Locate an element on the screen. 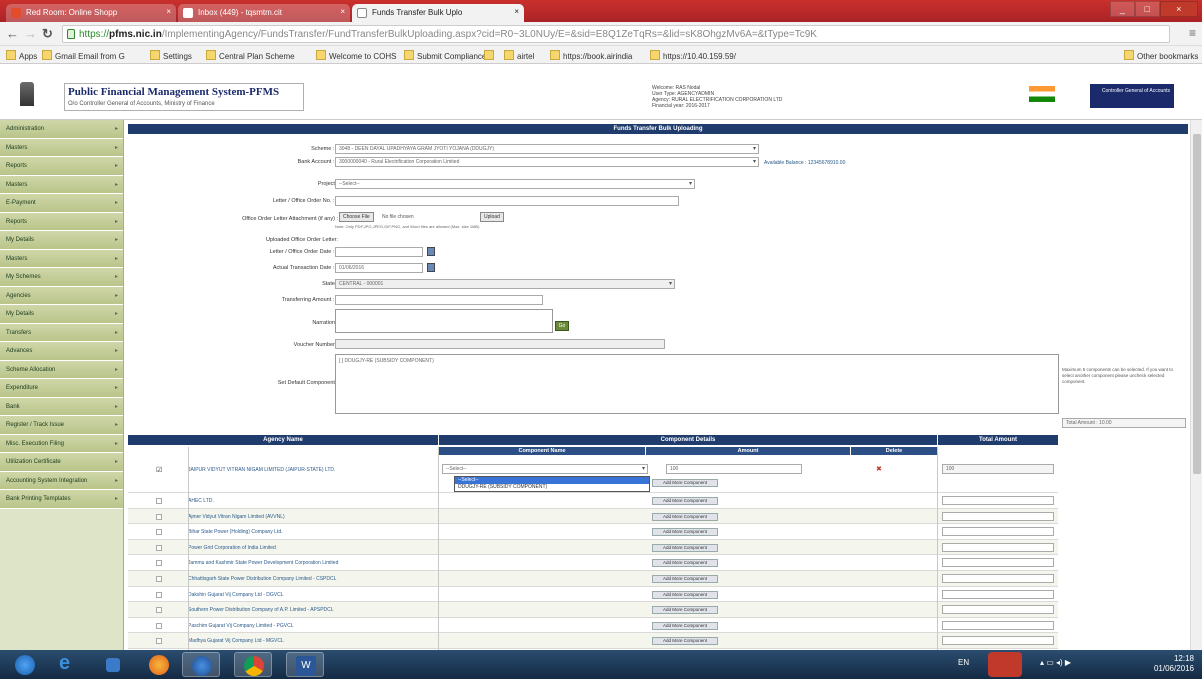  close-window-button: × is located at coordinates (1178, 9).